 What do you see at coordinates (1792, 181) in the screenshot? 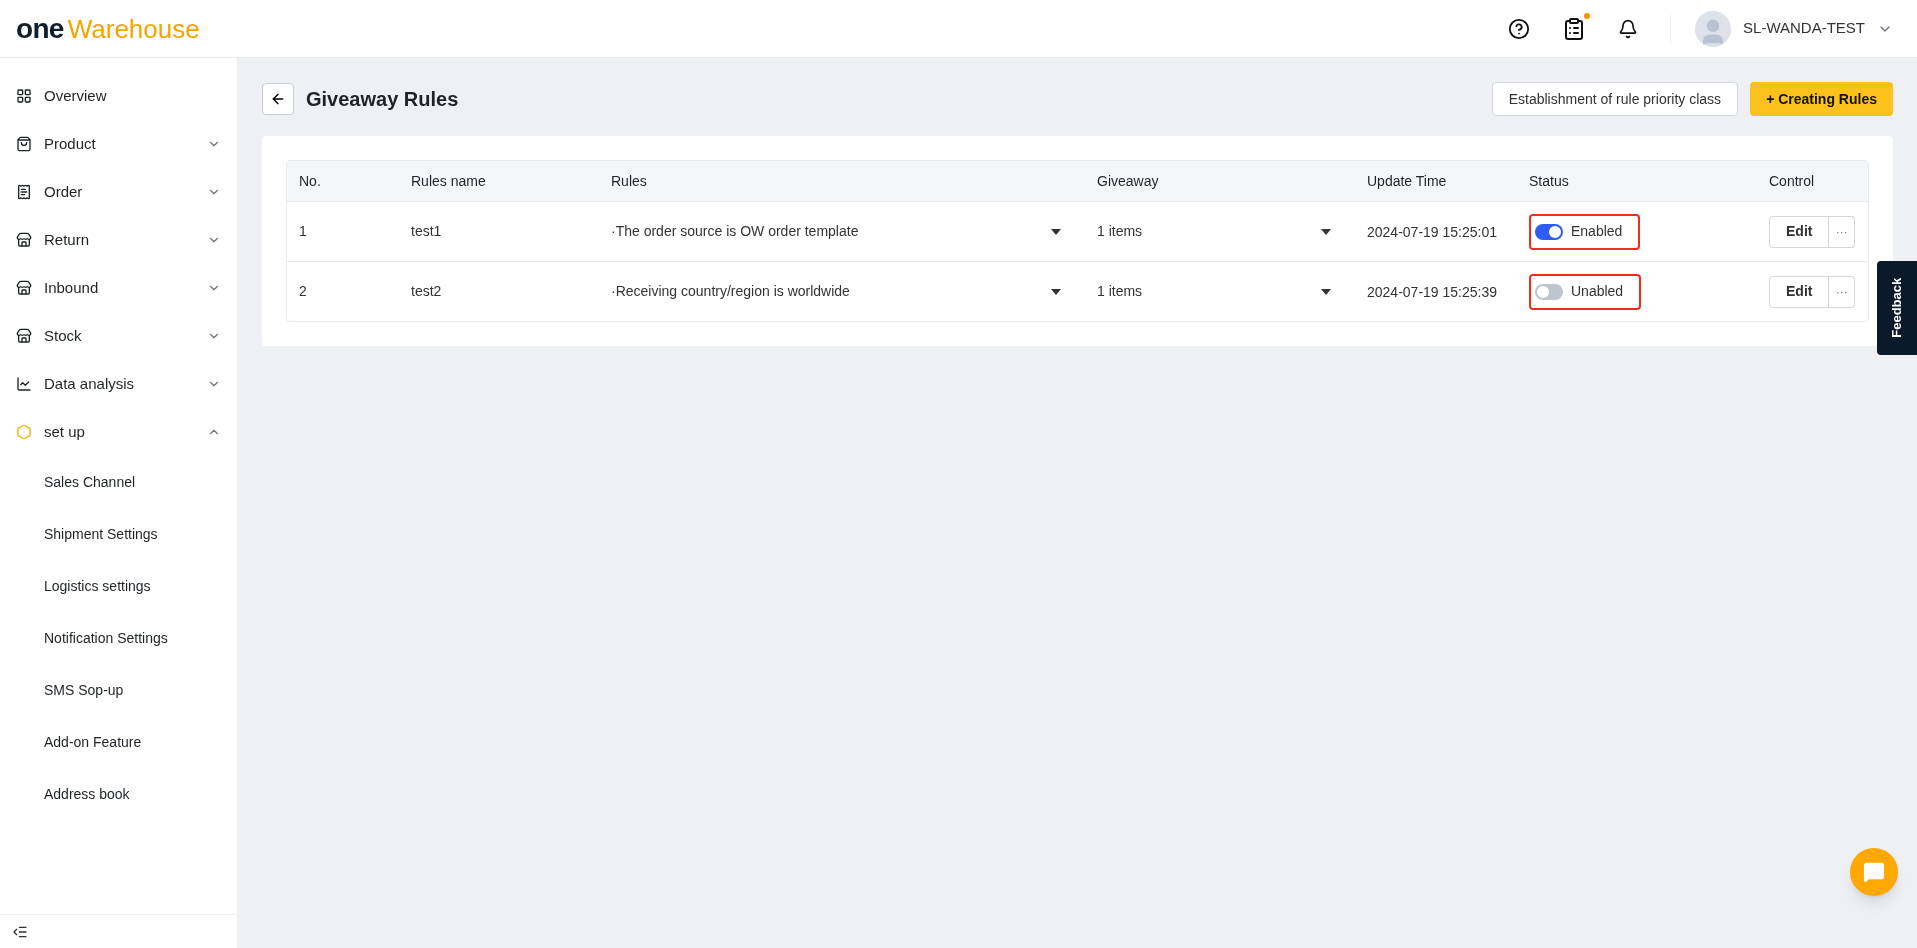
I see `column-header: Control` at bounding box center [1792, 181].